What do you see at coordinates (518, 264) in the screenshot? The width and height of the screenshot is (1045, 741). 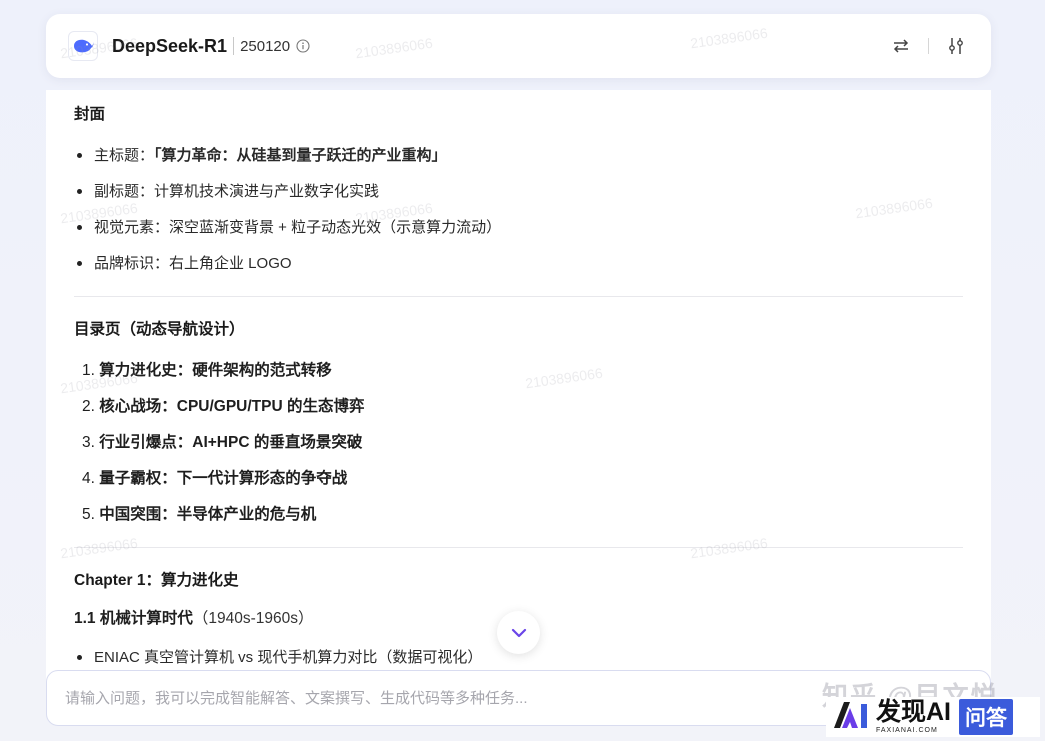 I see `list-item: 品牌标识：右上角企业 LOGO` at bounding box center [518, 264].